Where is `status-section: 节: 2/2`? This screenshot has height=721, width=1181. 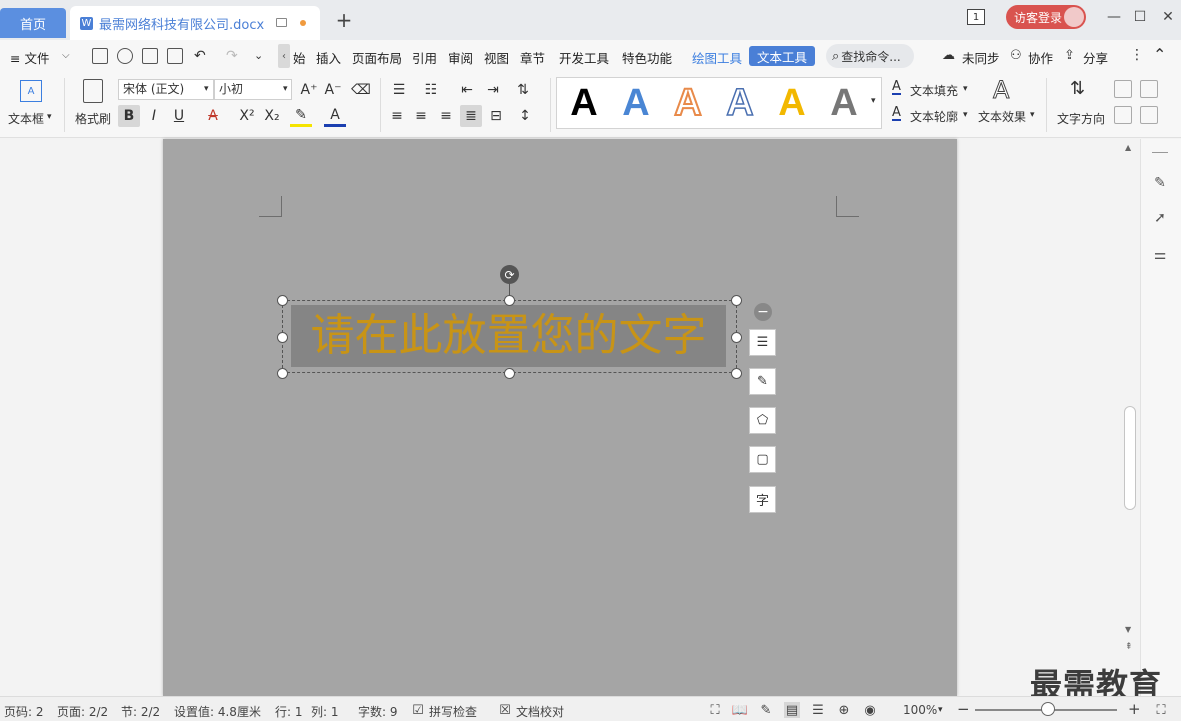
status-section: 节: 2/2 is located at coordinates (140, 711).